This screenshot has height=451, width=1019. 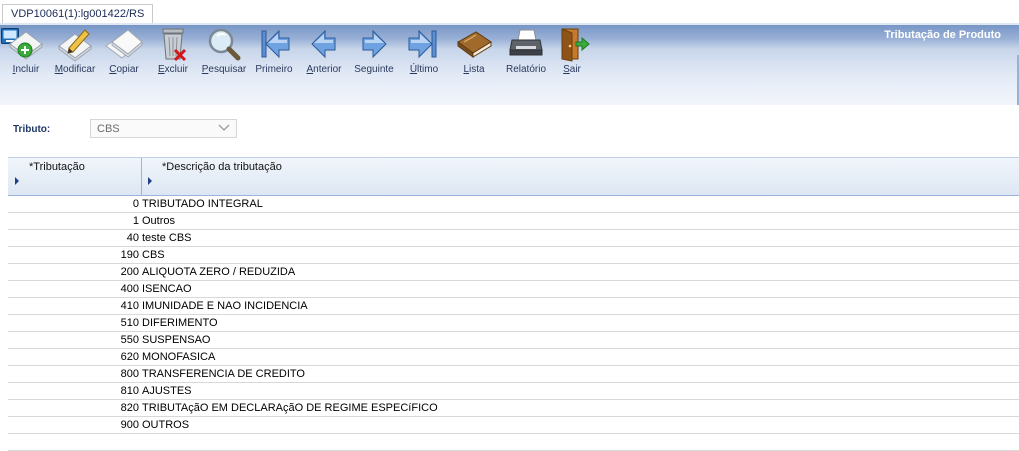 What do you see at coordinates (129, 374) in the screenshot?
I see `tributacao-code-cell: 800` at bounding box center [129, 374].